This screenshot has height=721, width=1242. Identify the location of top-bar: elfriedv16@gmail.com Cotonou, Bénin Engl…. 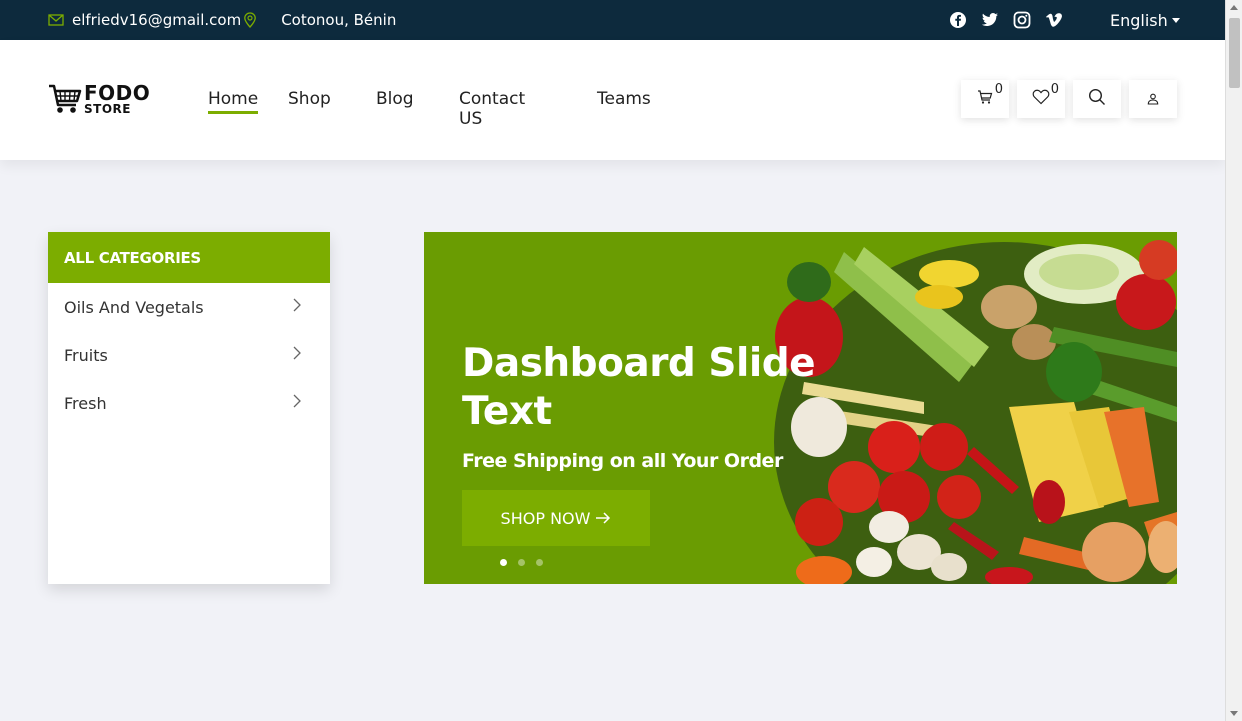
(612, 20).